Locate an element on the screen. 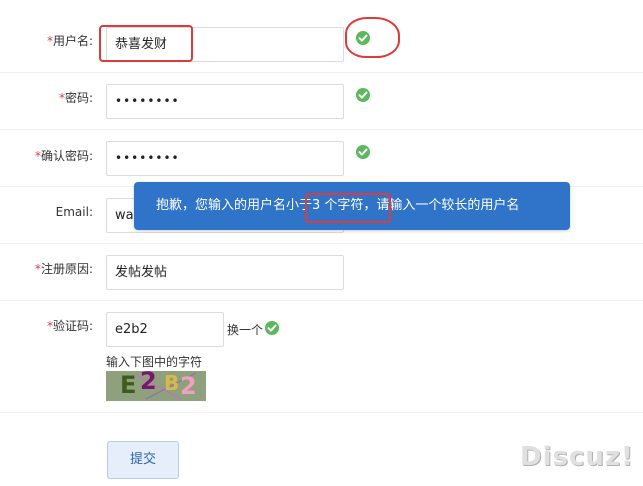  captcha-char: E is located at coordinates (128, 385).